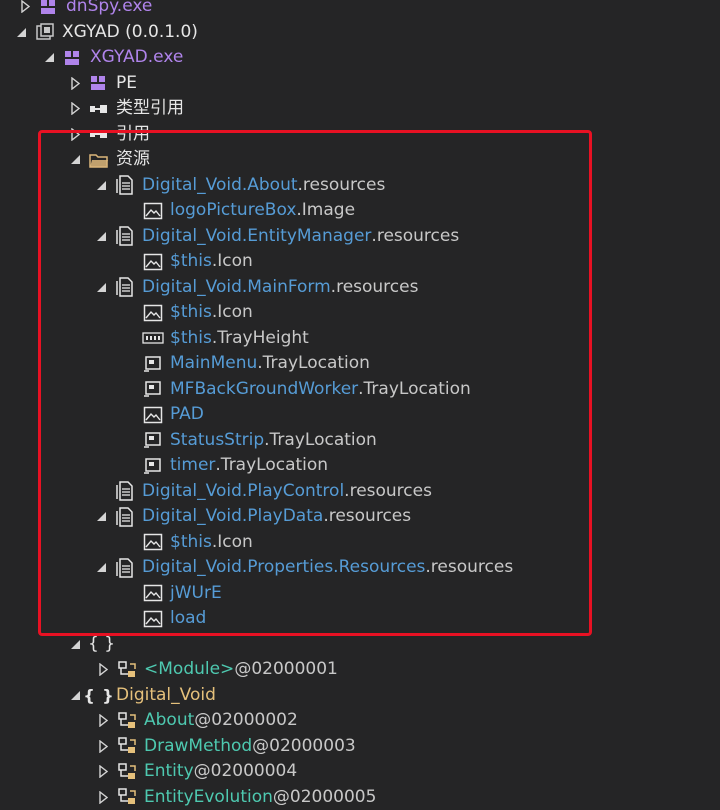  Describe the element at coordinates (360, 108) in the screenshot. I see `tree-row-type-refs: 类型引用` at that location.